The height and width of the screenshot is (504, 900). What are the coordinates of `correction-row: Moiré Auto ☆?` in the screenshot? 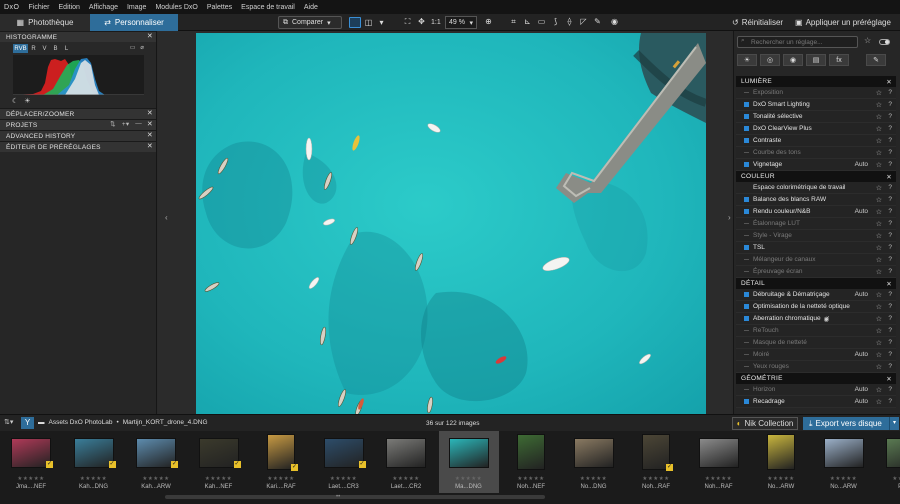 It's located at (816, 355).